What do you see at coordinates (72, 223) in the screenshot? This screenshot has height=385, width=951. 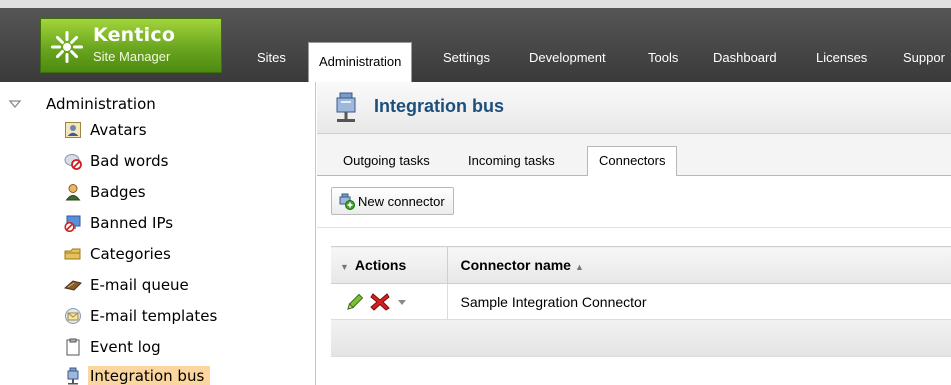 I see `banned-ip-icon` at bounding box center [72, 223].